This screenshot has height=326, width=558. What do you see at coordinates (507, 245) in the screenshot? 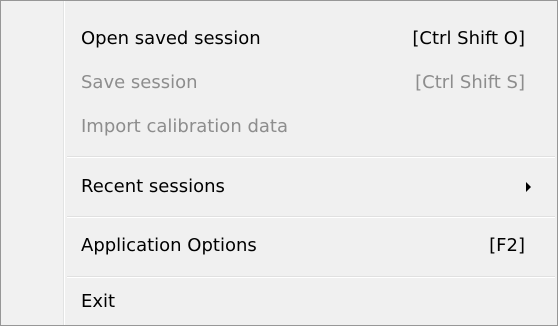
I see `menu-item-shortcut: [F2]` at bounding box center [507, 245].